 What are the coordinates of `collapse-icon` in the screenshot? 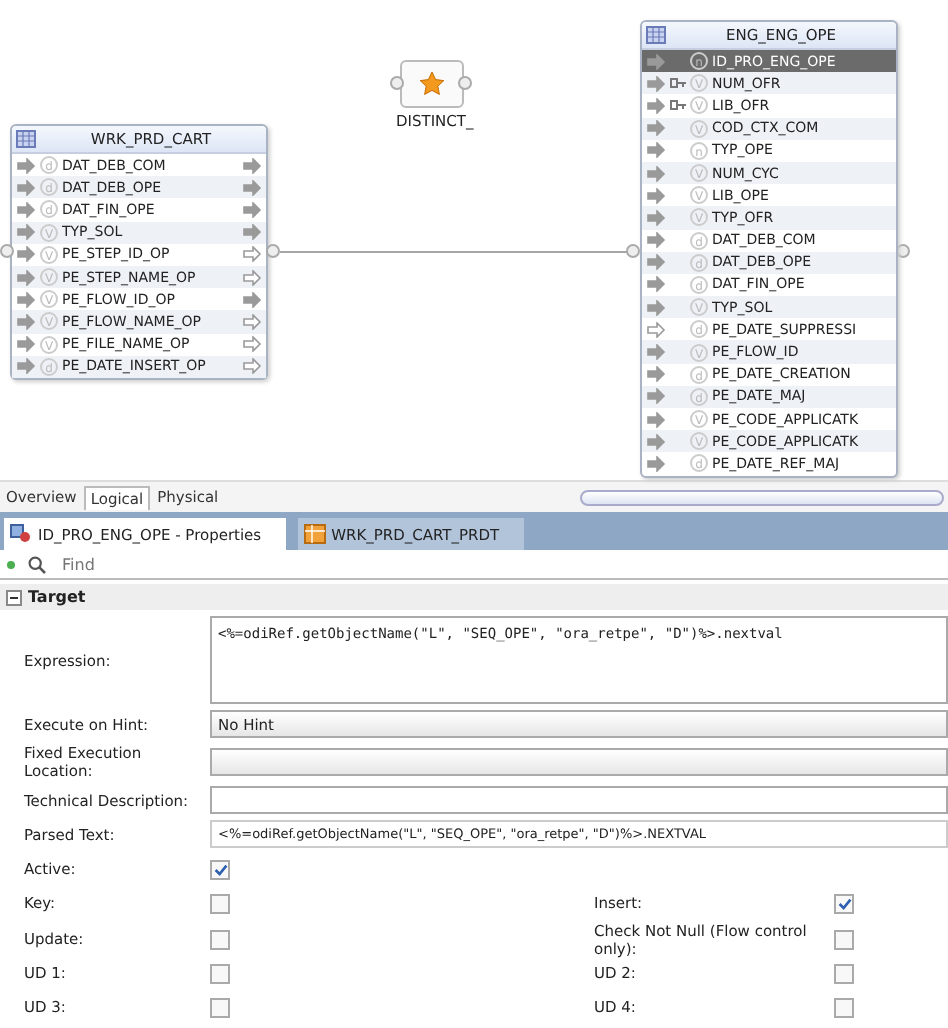 It's located at (14, 597).